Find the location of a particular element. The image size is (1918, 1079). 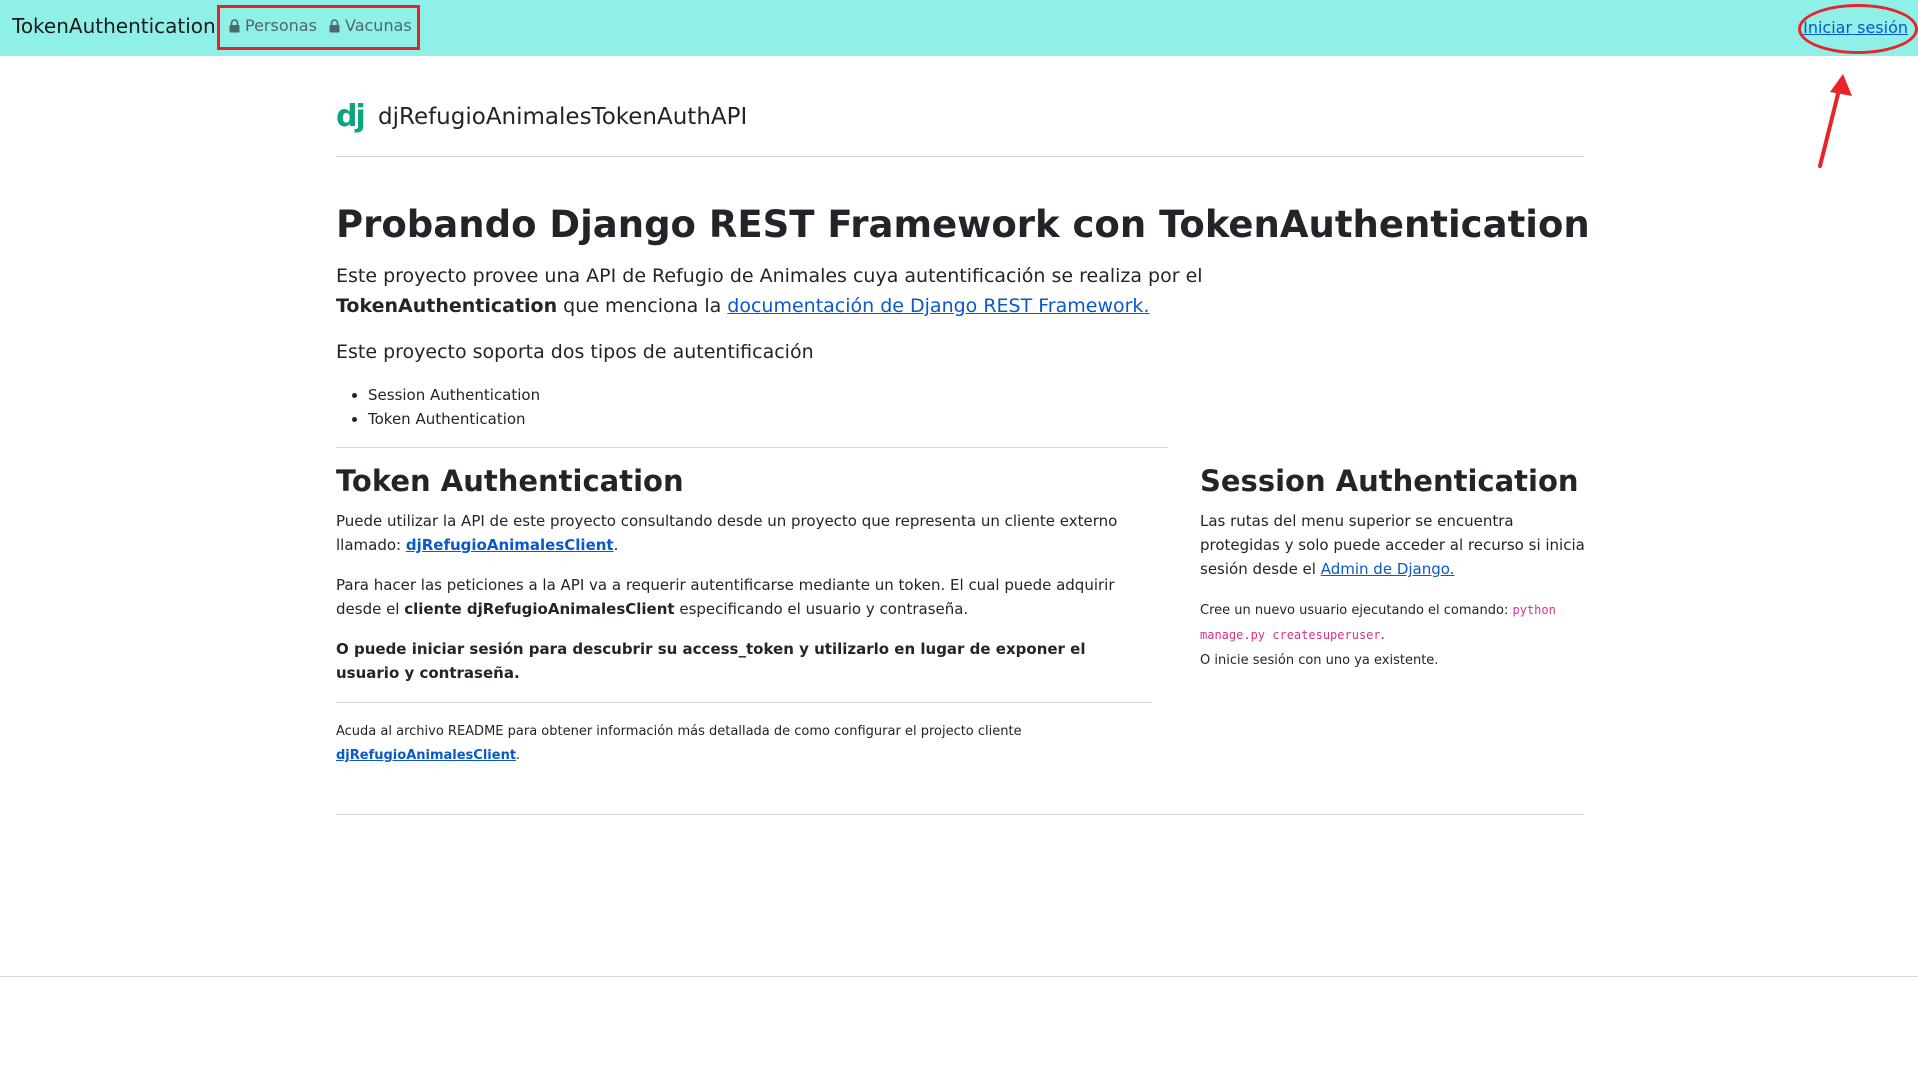

list-item: Token Authentication is located at coordinates (454, 419).